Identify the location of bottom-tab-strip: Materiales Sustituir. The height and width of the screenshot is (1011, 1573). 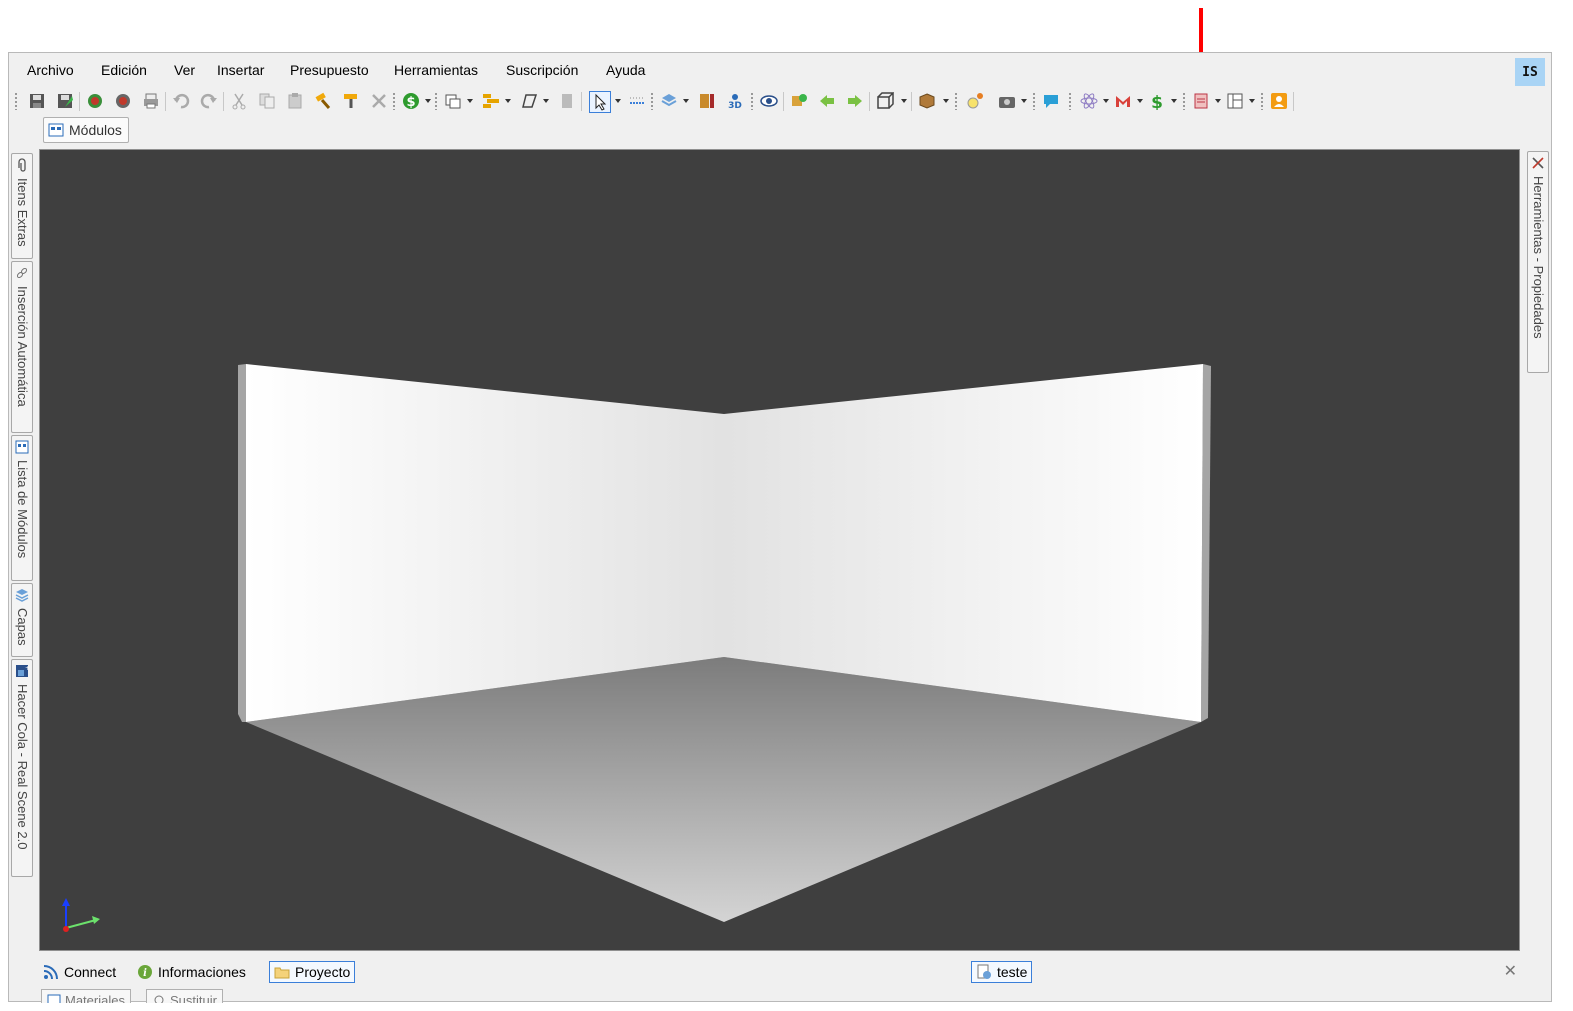
(151, 996).